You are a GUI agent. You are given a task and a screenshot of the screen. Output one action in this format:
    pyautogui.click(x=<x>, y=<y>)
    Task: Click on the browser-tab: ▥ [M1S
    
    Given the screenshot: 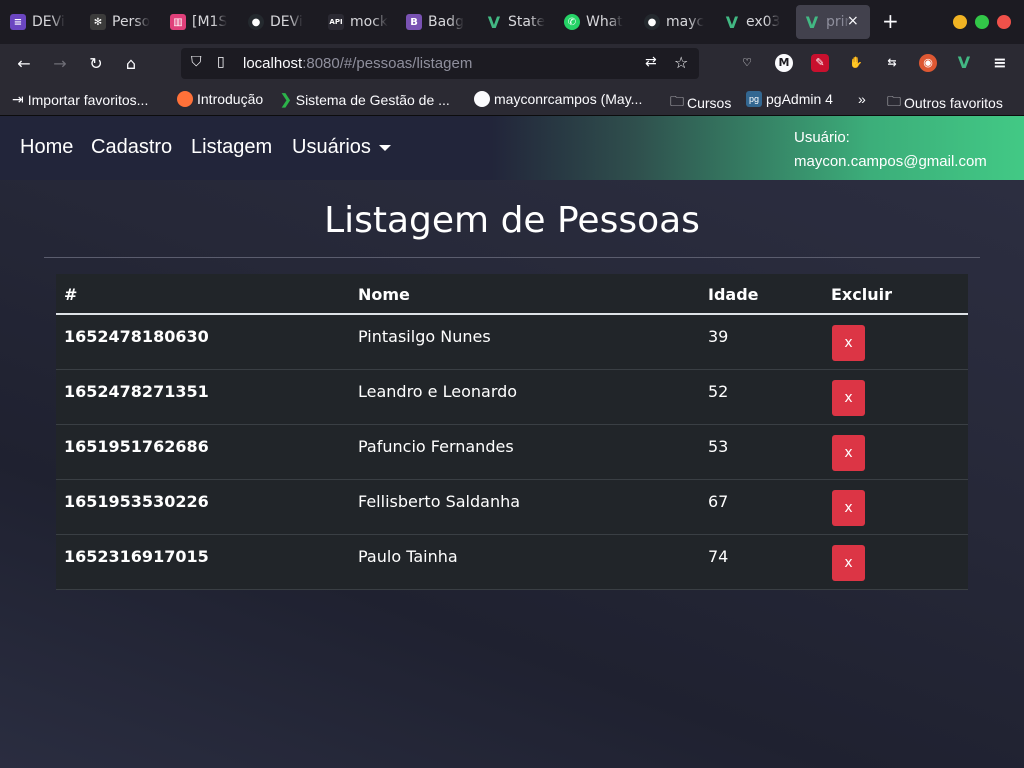 What is the action you would take?
    pyautogui.click(x=201, y=22)
    